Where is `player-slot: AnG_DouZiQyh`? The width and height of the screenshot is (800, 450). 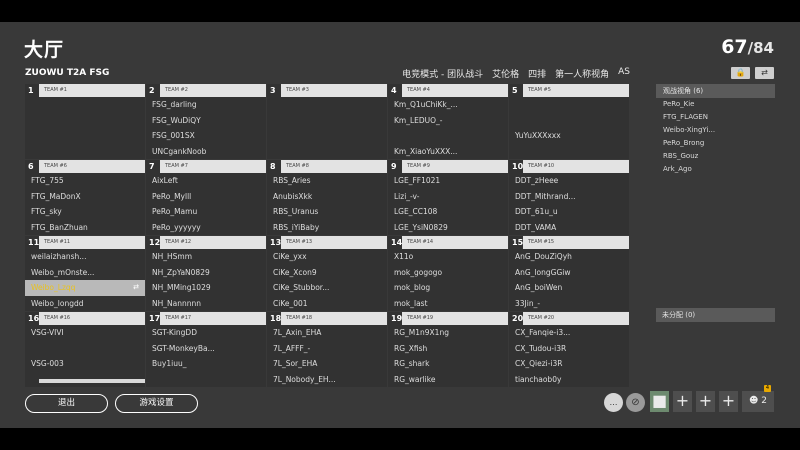 player-slot: AnG_DouZiQyh is located at coordinates (569, 257).